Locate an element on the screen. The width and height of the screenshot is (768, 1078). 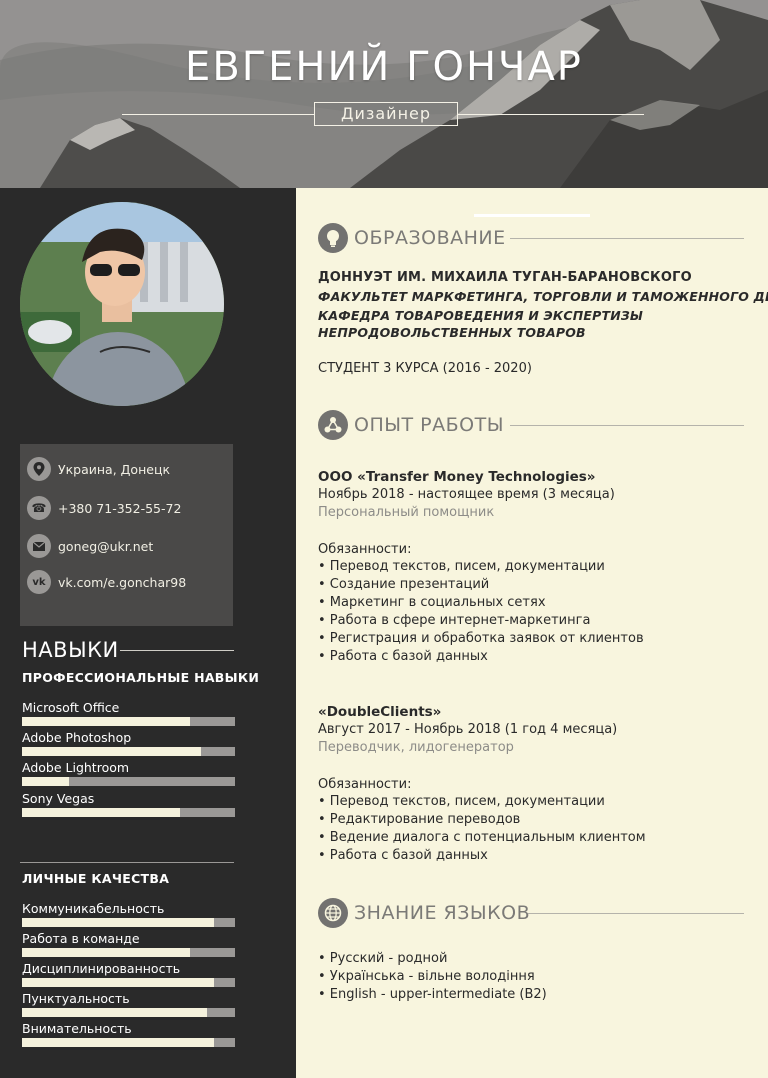
job-position: Персональный помощник is located at coordinates (406, 512).